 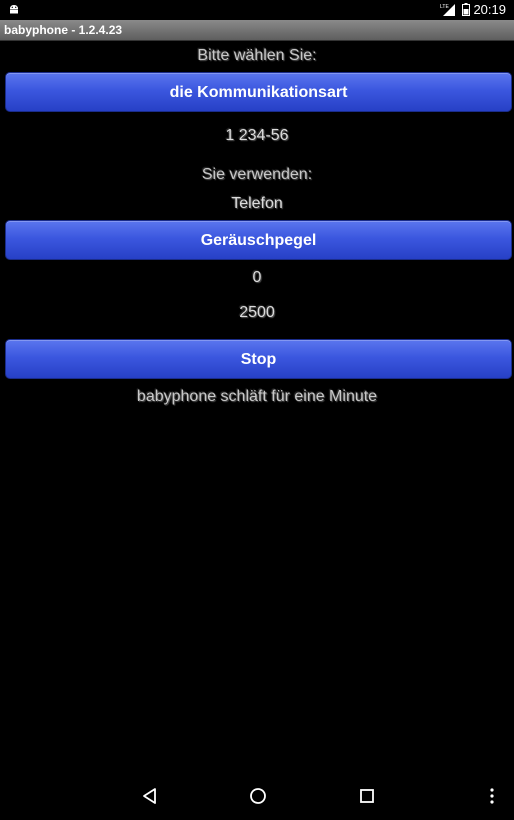 What do you see at coordinates (492, 796) in the screenshot?
I see `overflow-menu-icon` at bounding box center [492, 796].